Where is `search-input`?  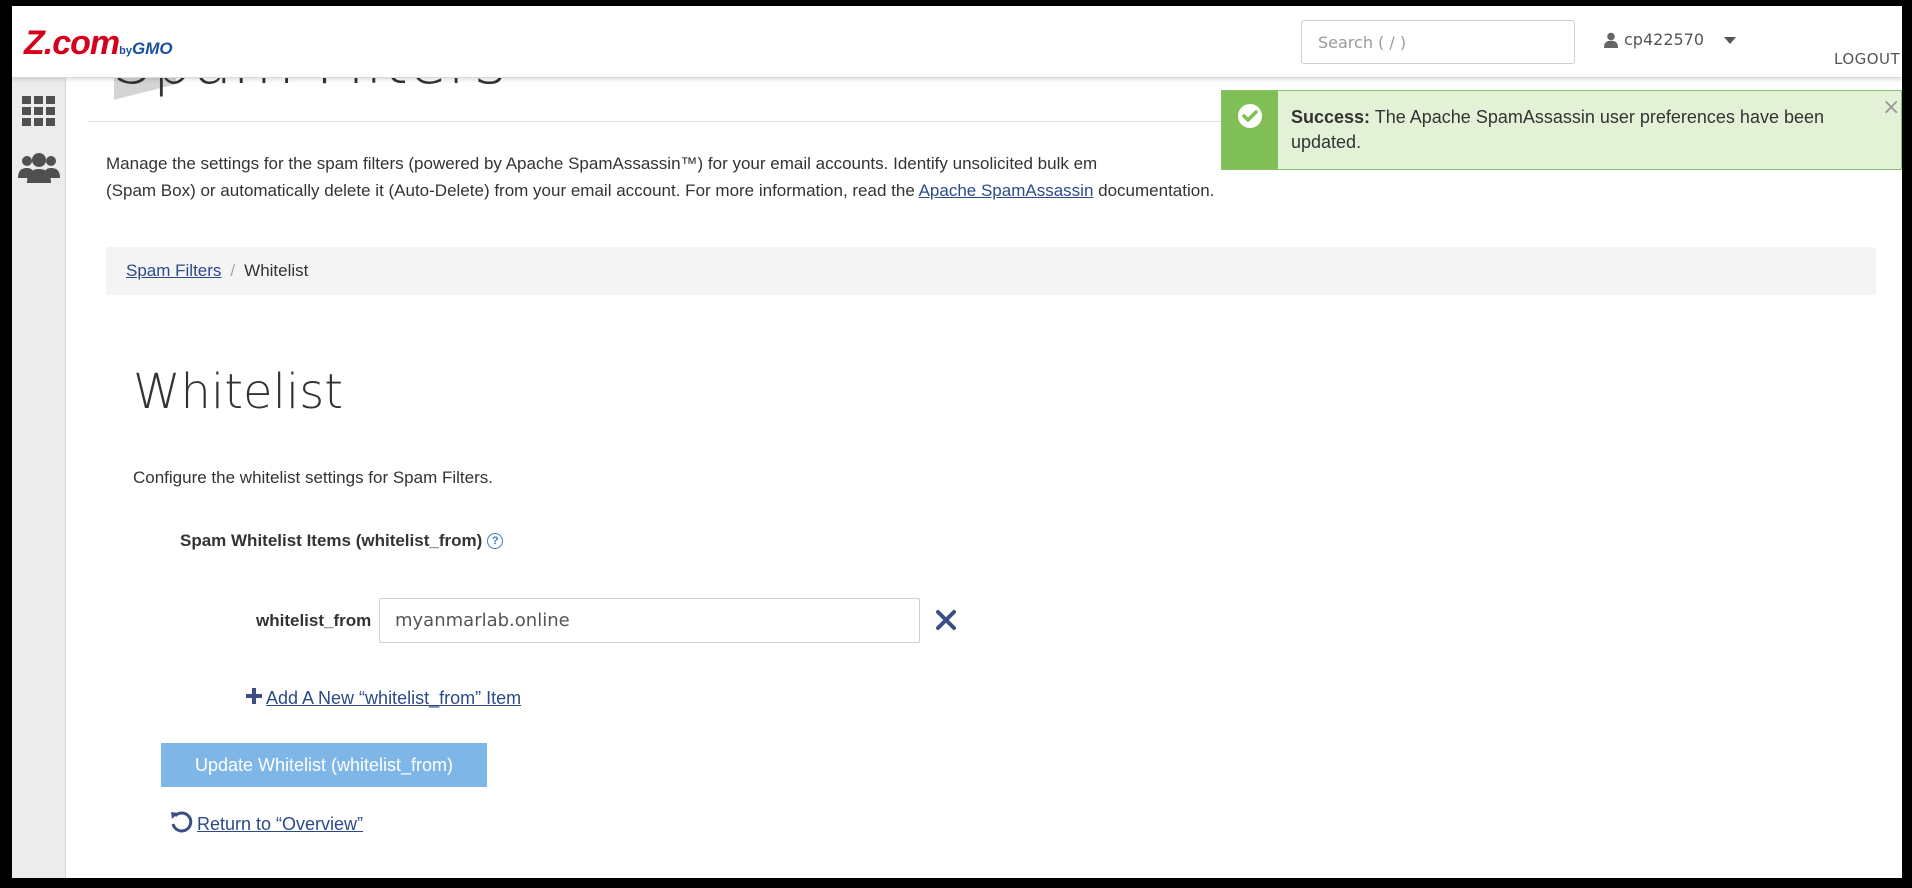
search-input is located at coordinates (1438, 42).